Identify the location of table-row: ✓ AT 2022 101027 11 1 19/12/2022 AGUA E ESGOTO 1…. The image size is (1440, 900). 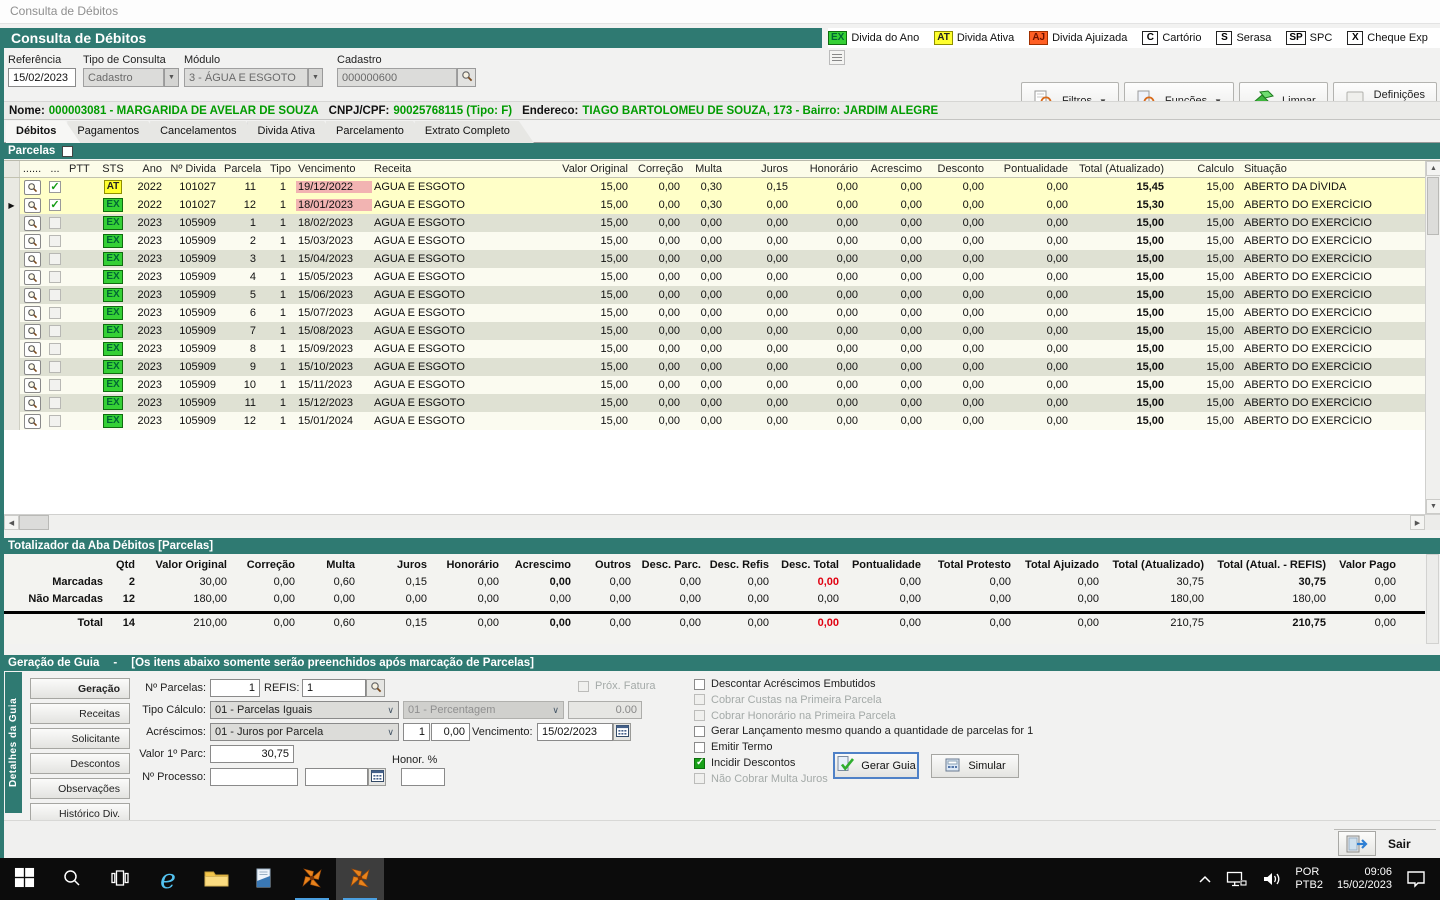
(714, 187).